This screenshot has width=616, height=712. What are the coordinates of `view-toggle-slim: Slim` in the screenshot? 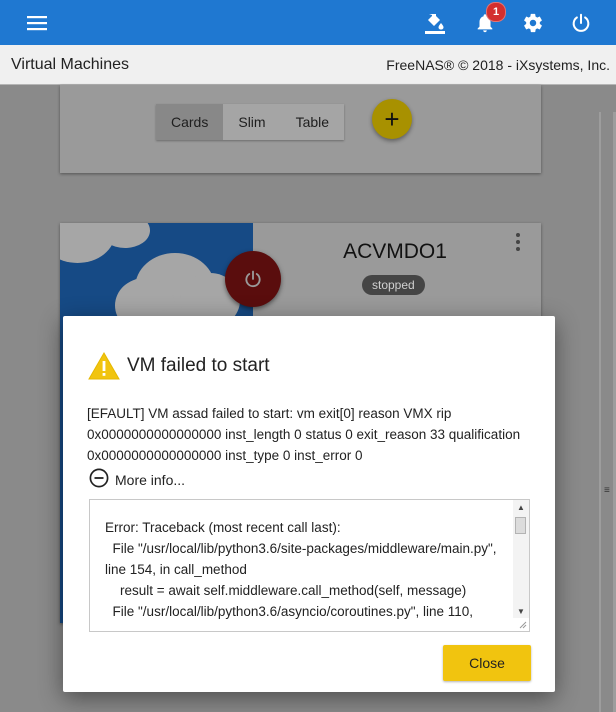 It's located at (251, 122).